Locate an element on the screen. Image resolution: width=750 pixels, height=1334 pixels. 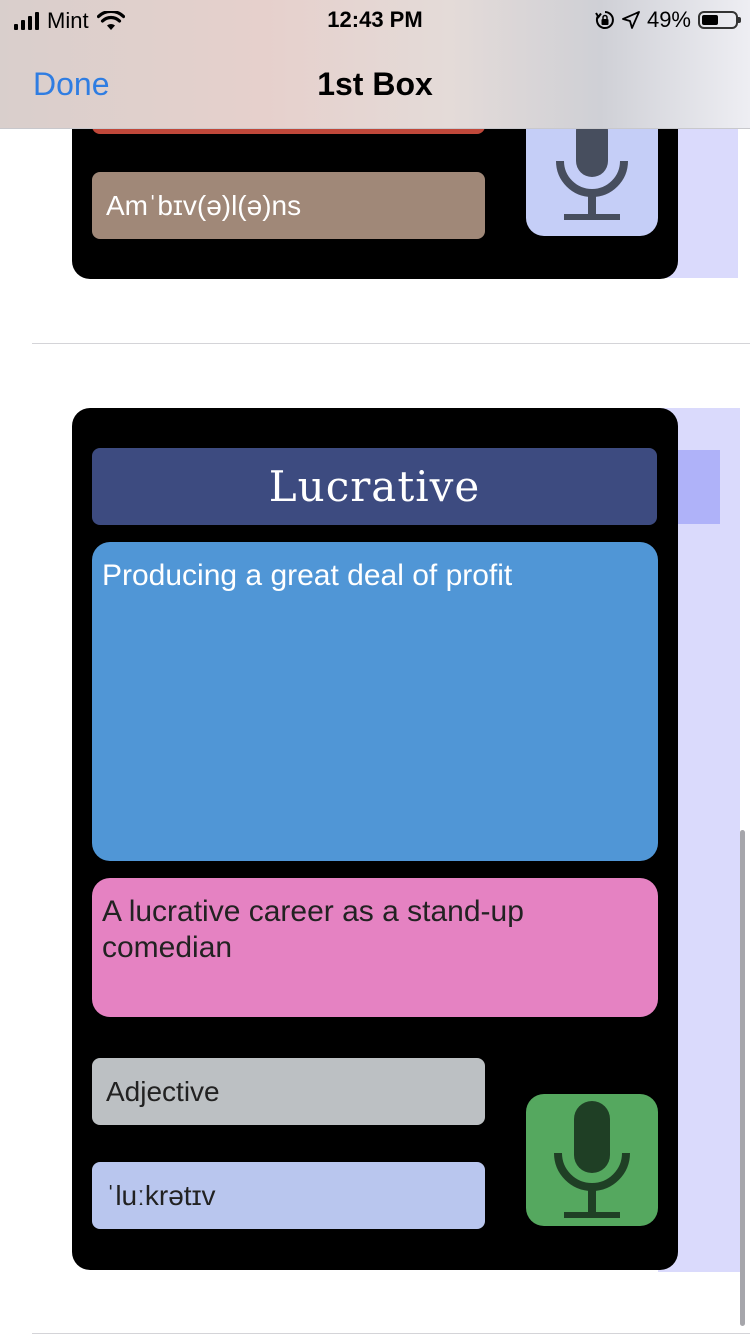
battery-percent: 49% is located at coordinates (668, 19).